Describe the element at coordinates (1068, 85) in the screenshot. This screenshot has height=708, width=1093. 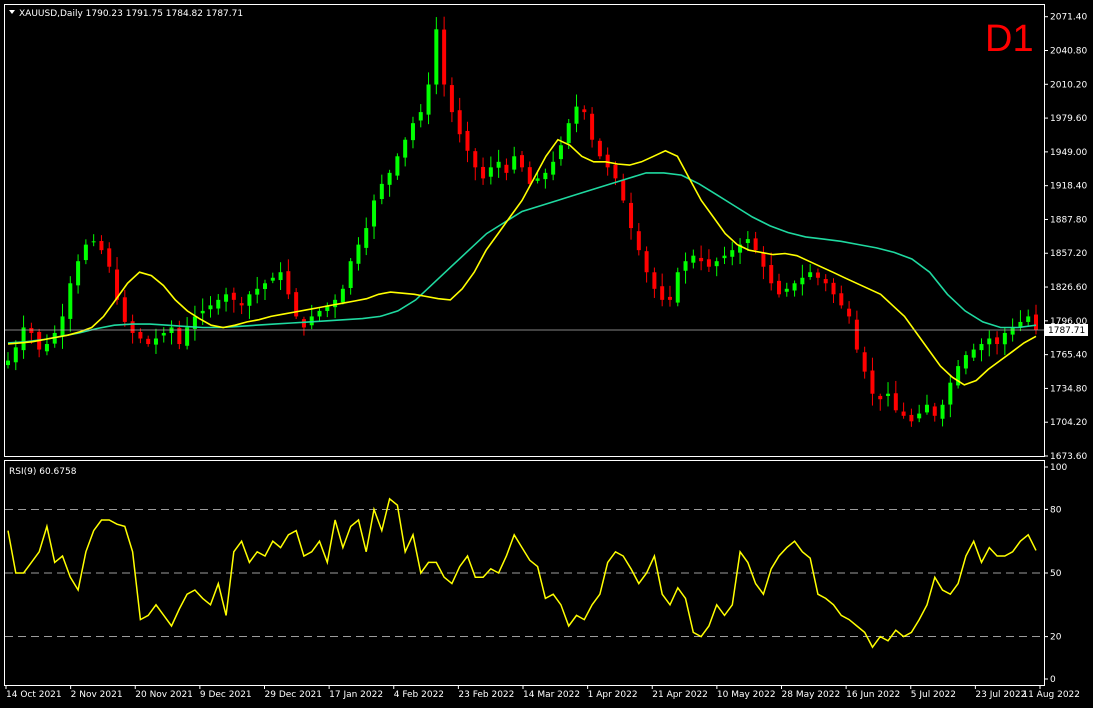
I see `price-tick-label: 2010.20` at that location.